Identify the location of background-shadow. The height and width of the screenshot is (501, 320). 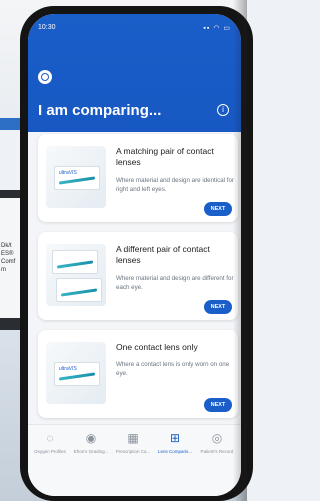
(240, 250).